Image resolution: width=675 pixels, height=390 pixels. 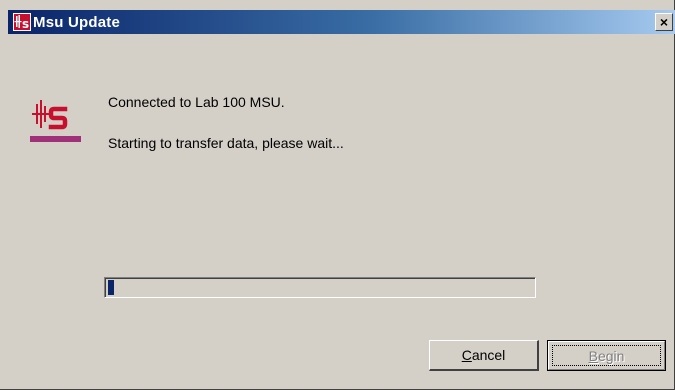 I want to click on svg-text: s, so click(x=25, y=24).